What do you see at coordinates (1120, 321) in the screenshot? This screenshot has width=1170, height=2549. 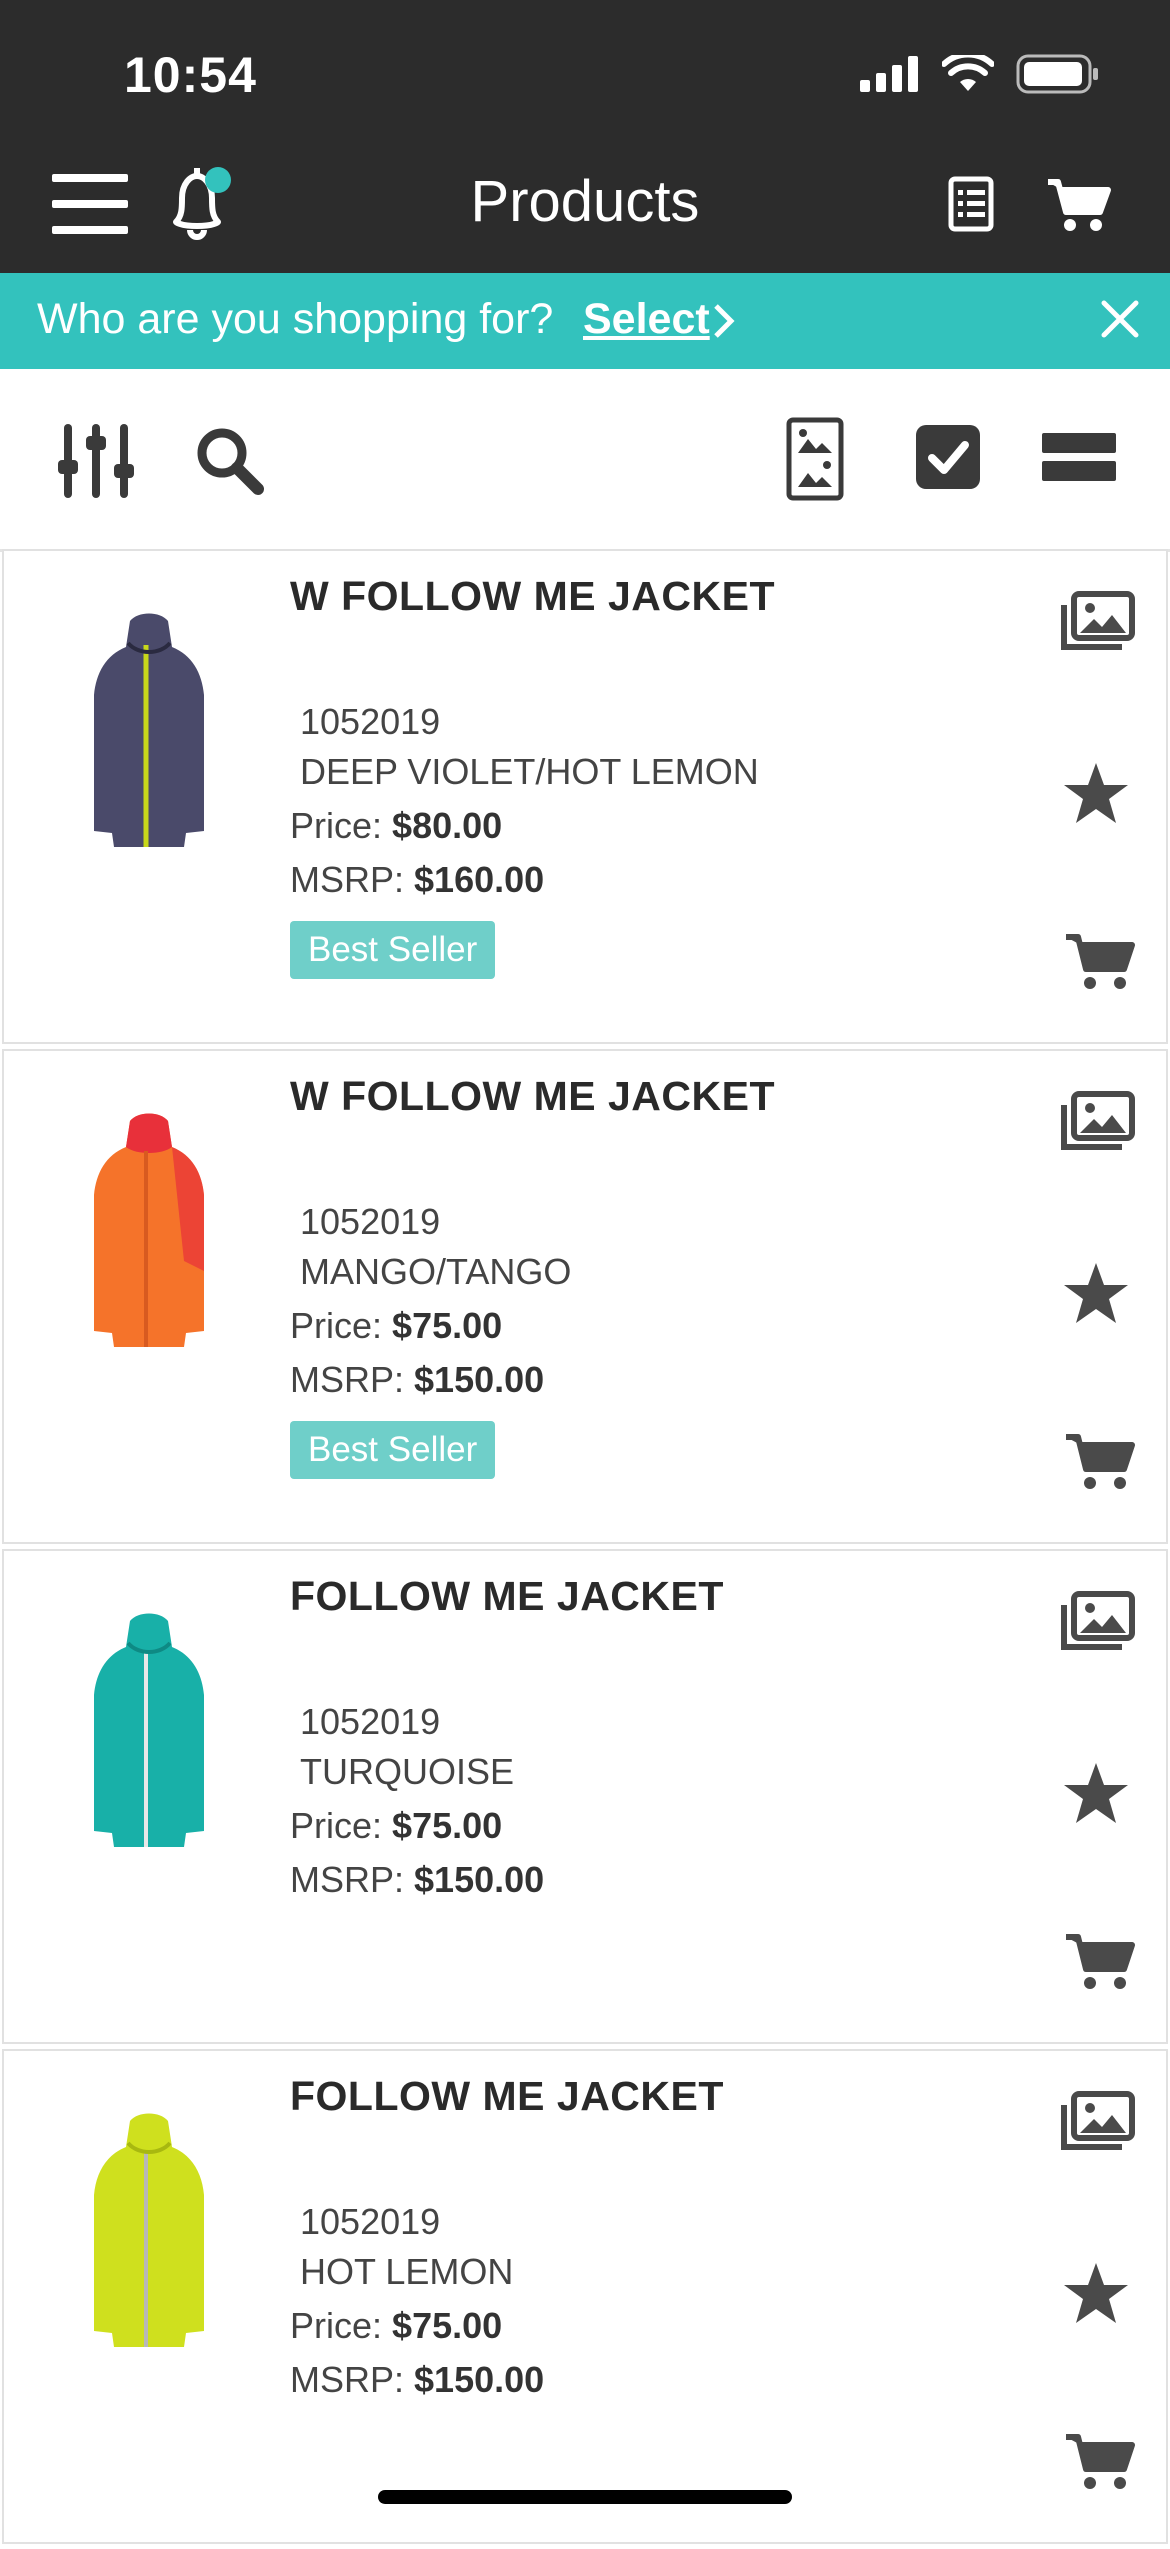 I see `close-icon` at bounding box center [1120, 321].